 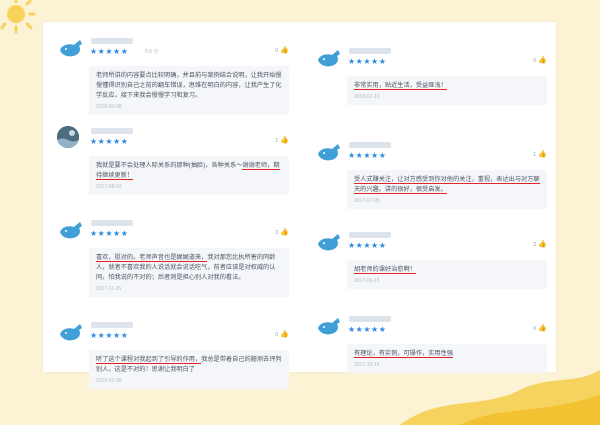 What do you see at coordinates (109, 187) in the screenshot?
I see `review-date: 2017-08-02` at bounding box center [109, 187].